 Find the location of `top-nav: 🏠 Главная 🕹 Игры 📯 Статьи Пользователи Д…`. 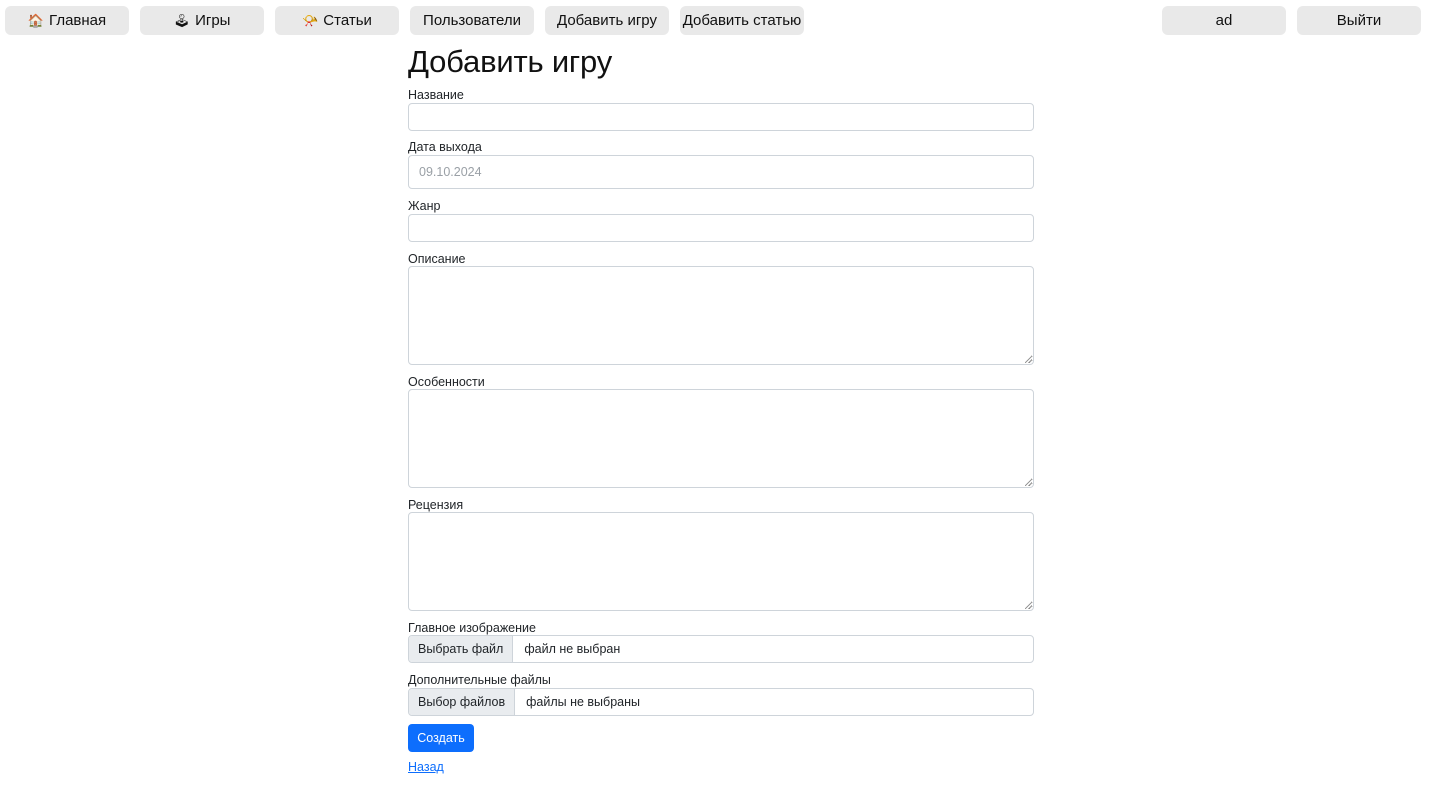

top-nav: 🏠 Главная 🕹 Игры 📯 Статьи Пользователи Д… is located at coordinates (715, 21).